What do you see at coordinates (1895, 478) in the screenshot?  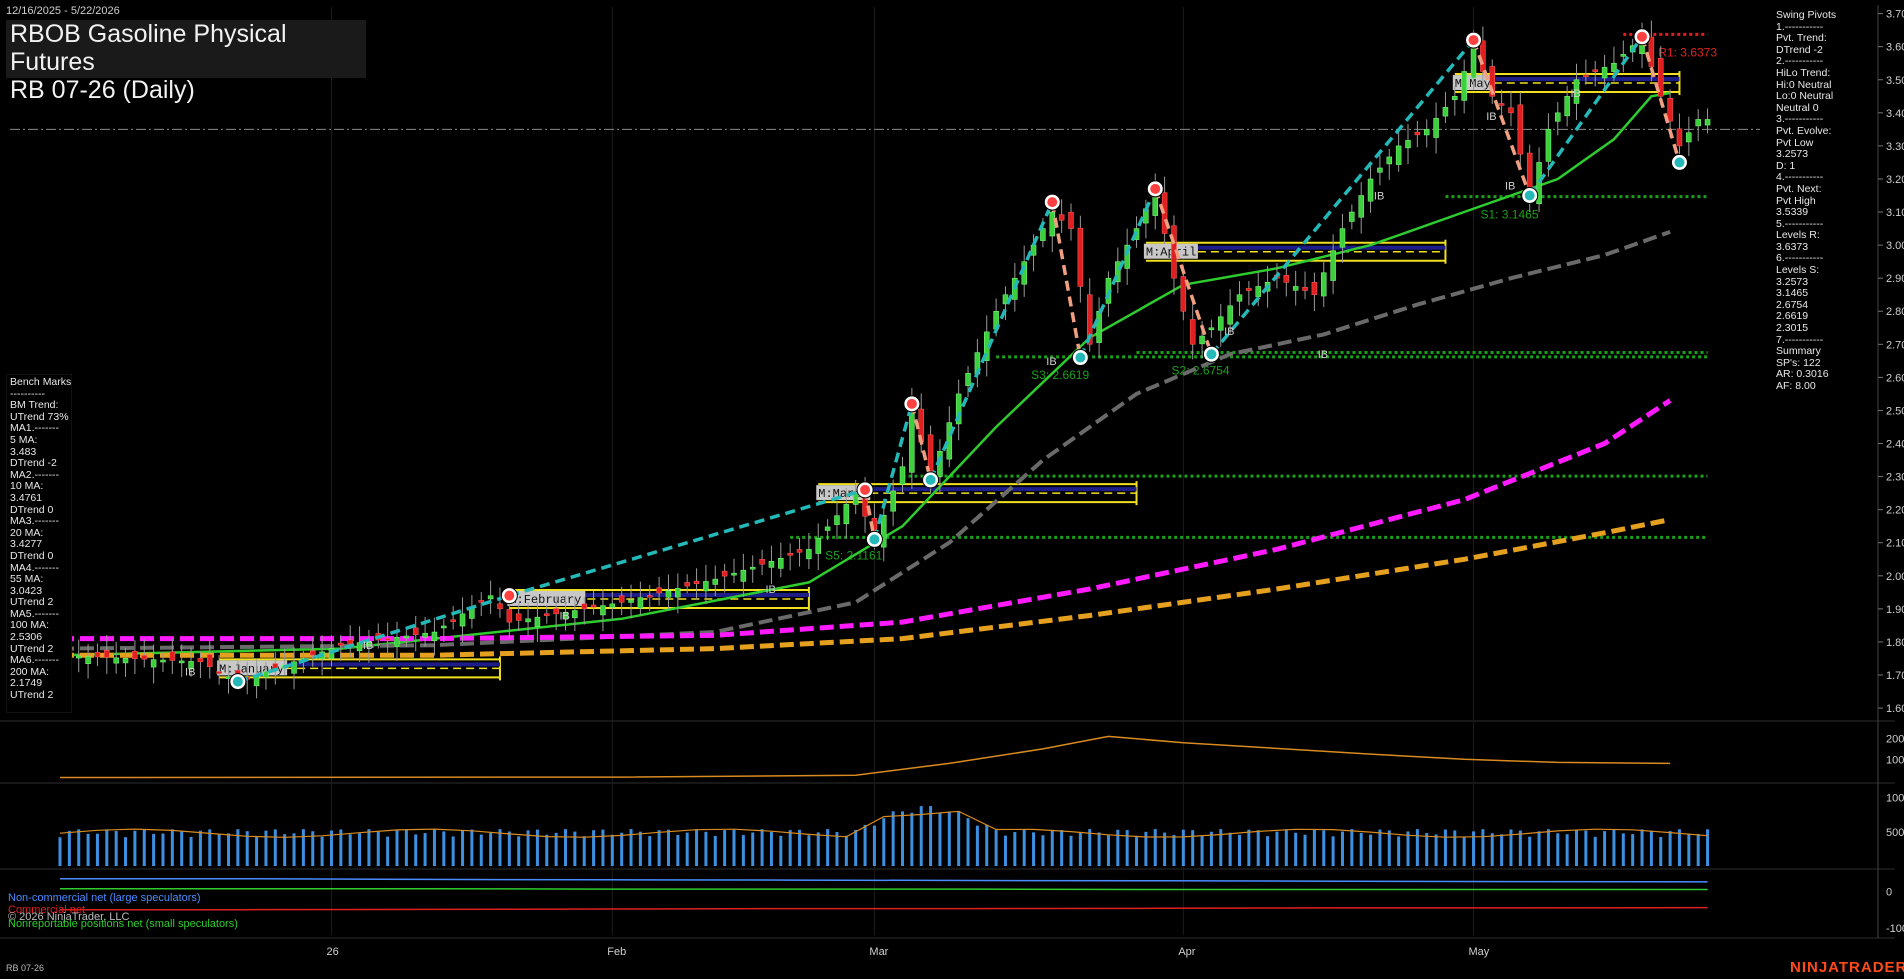 I see `y-tick-label: 2.3000` at bounding box center [1895, 478].